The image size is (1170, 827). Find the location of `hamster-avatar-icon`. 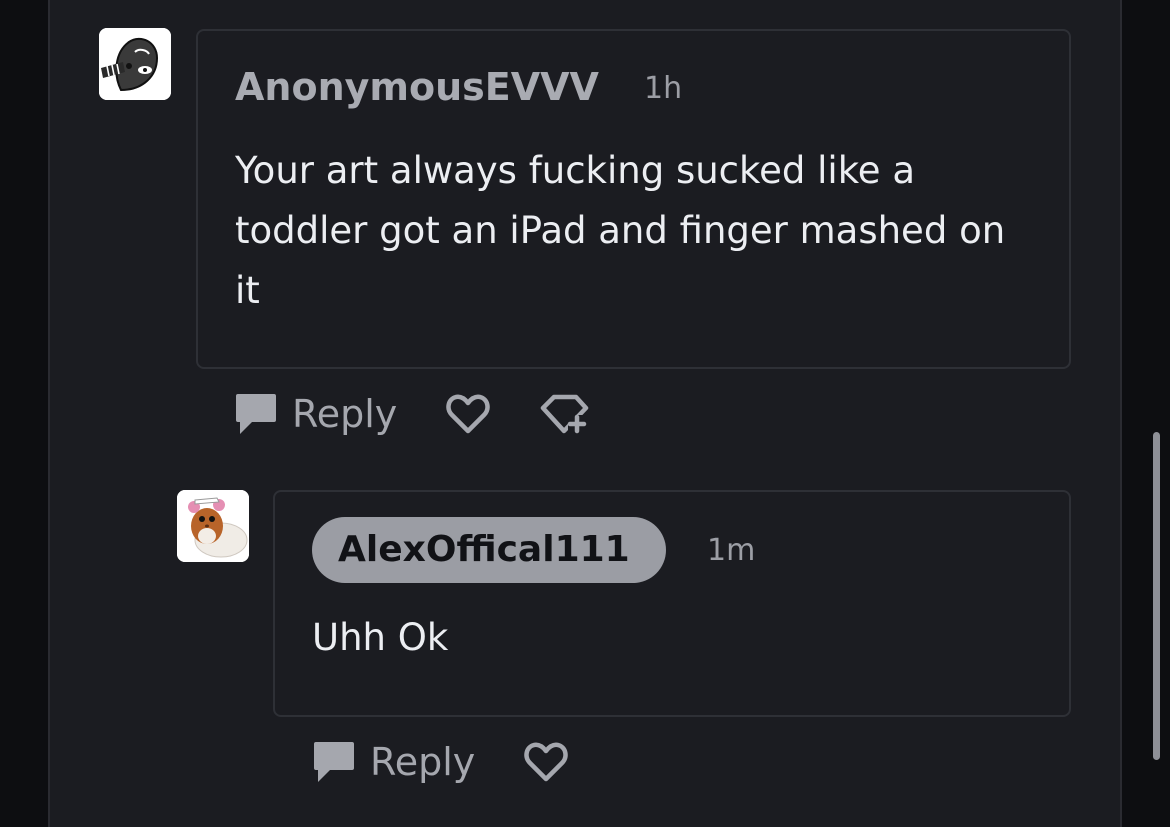

hamster-avatar-icon is located at coordinates (213, 526).